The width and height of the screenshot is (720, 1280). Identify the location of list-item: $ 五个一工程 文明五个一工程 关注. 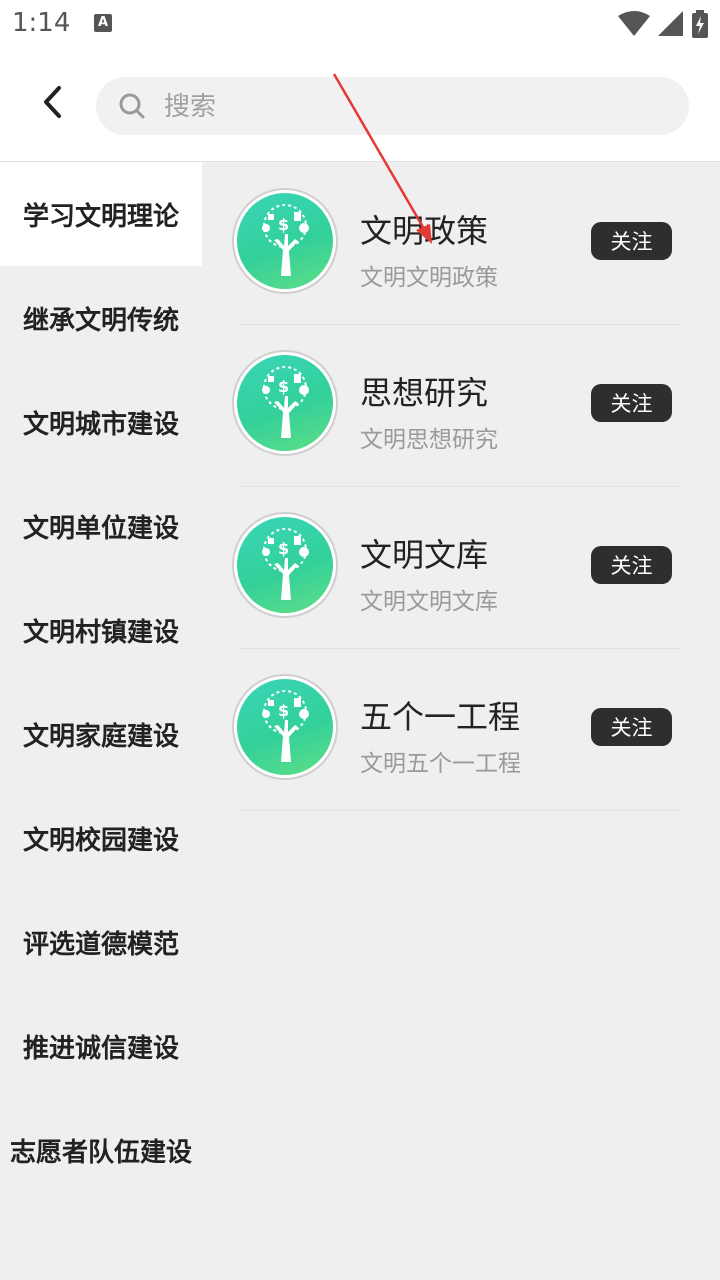
(457, 729).